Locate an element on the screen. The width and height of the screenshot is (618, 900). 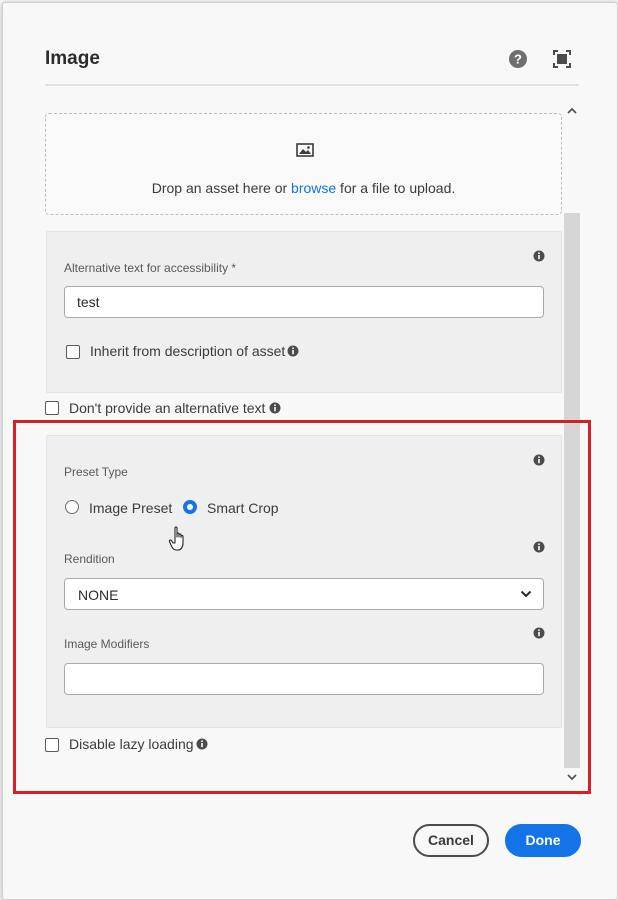
chevron-down-icon is located at coordinates (526, 594).